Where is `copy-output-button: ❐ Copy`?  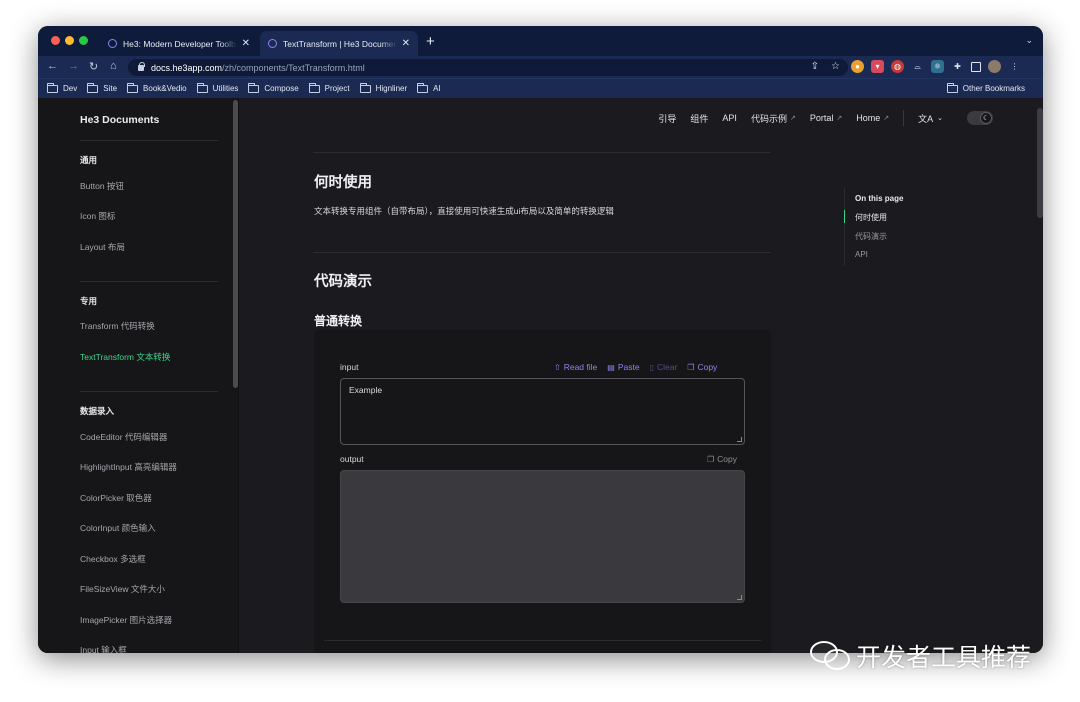
copy-output-button: ❐ Copy is located at coordinates (722, 459).